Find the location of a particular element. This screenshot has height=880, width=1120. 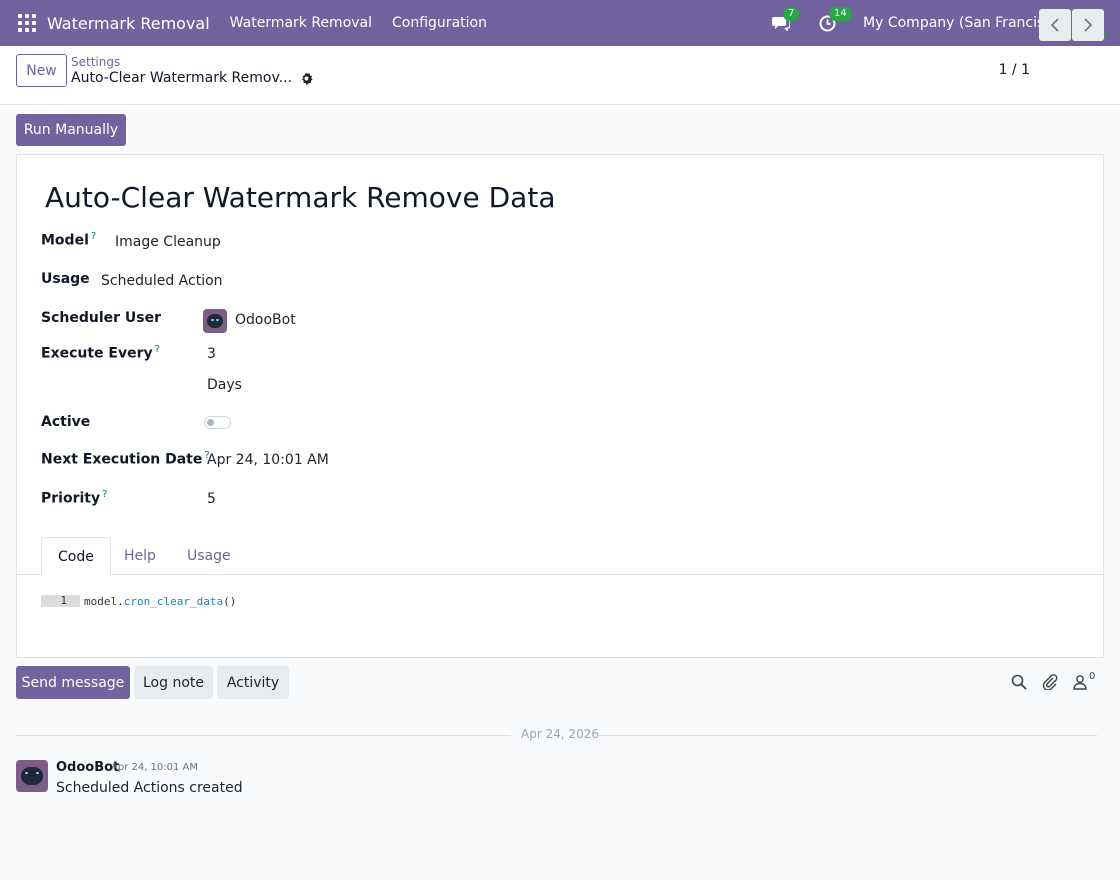

model-label: Model? is located at coordinates (68, 240).